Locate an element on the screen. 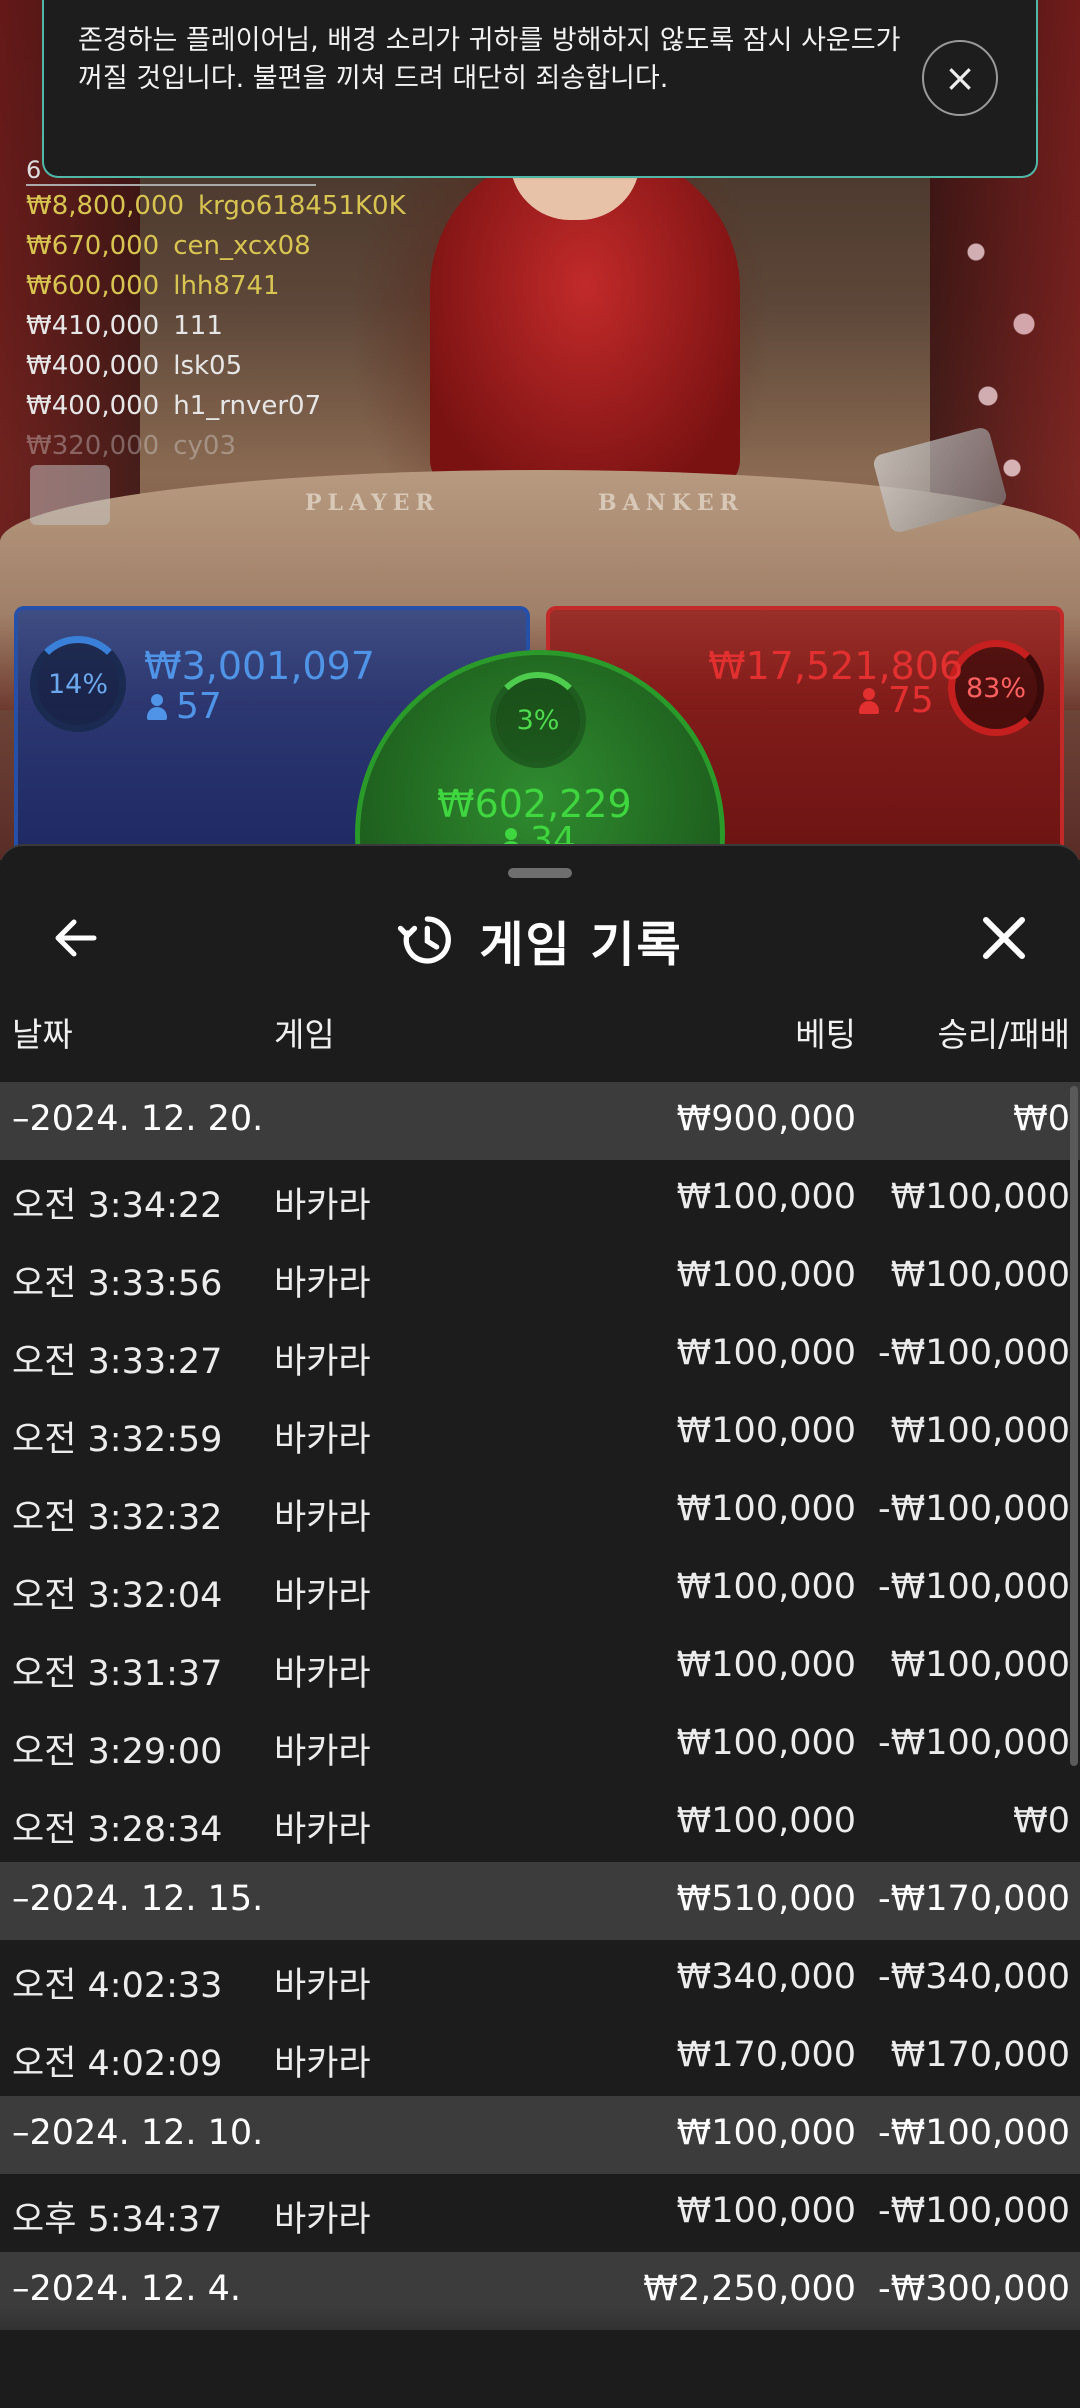  history-row: 오전 3:33:56 바카라 ₩100,000 ₩100,000 is located at coordinates (540, 1277).